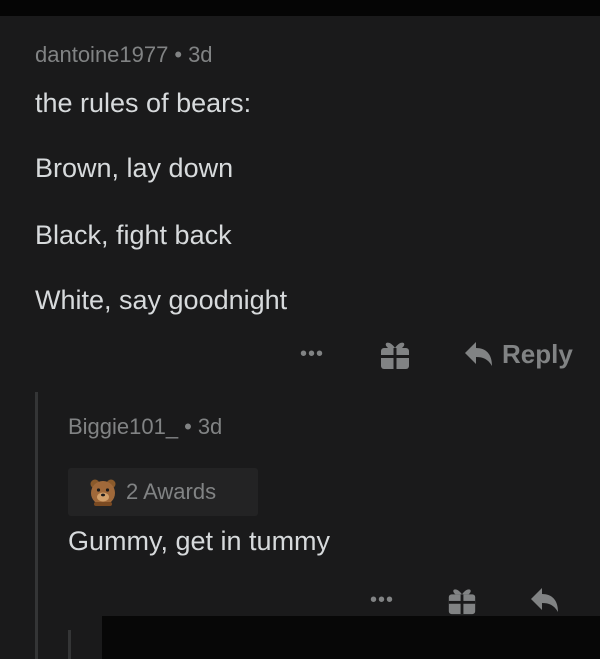 The height and width of the screenshot is (659, 600). I want to click on comment-text: Gummy, get in tummy, so click(199, 541).